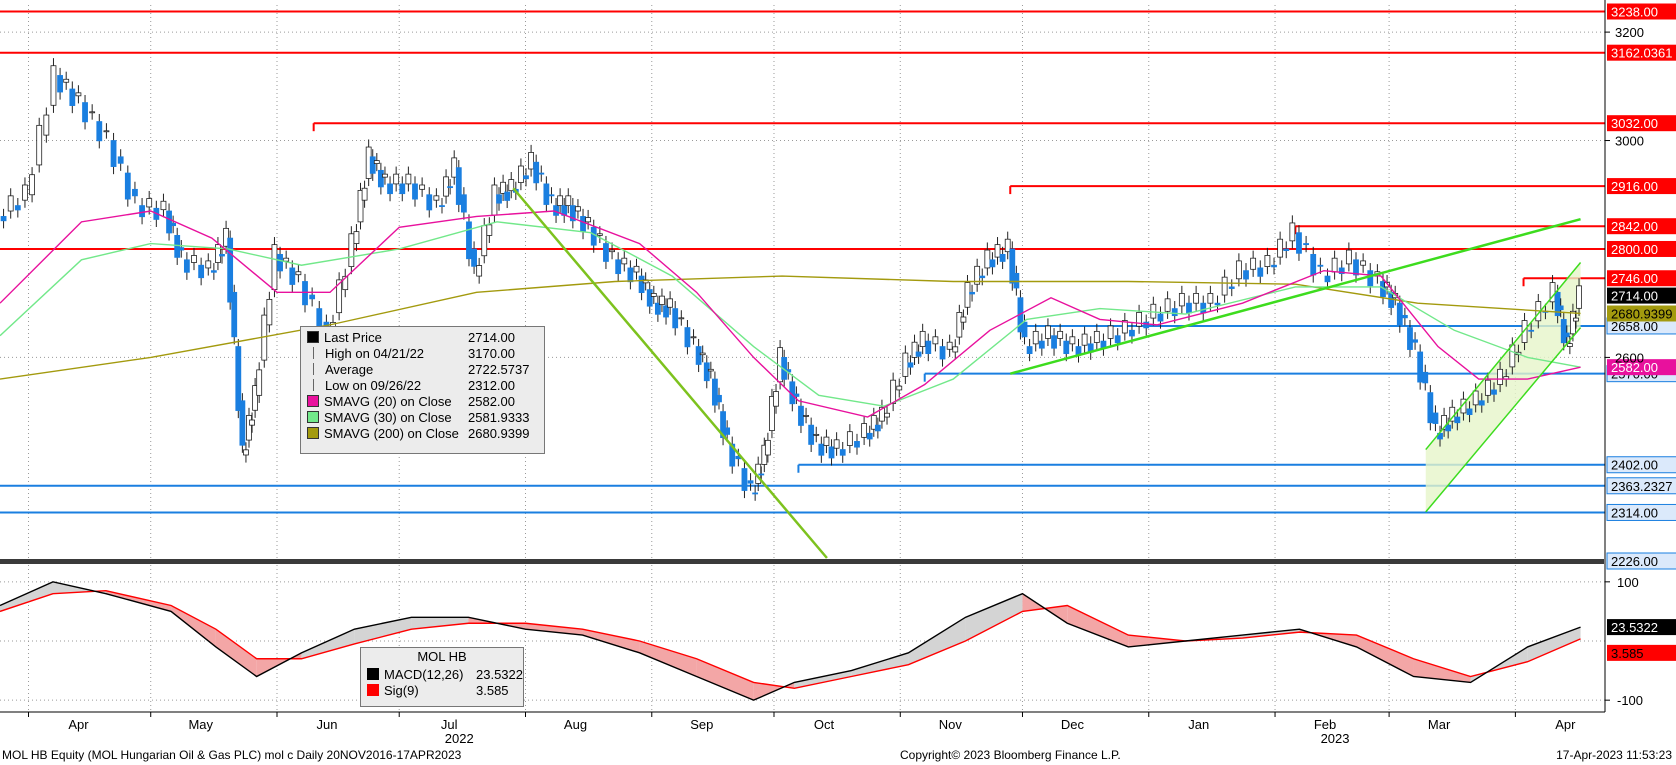 Image resolution: width=1676 pixels, height=765 pixels. I want to click on y-tick-label: 3200, so click(1629, 32).